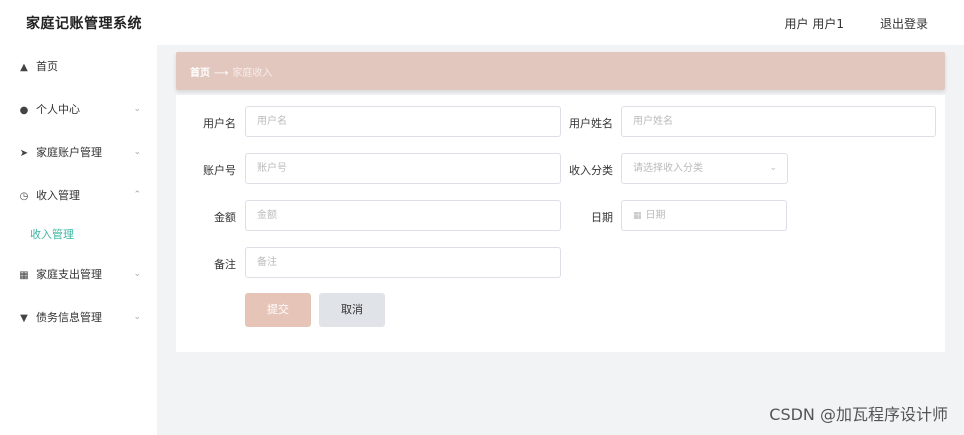 The width and height of the screenshot is (964, 435). What do you see at coordinates (231, 71) in the screenshot?
I see `breadcrumb: 首页 ⟶ 家庭收入` at bounding box center [231, 71].